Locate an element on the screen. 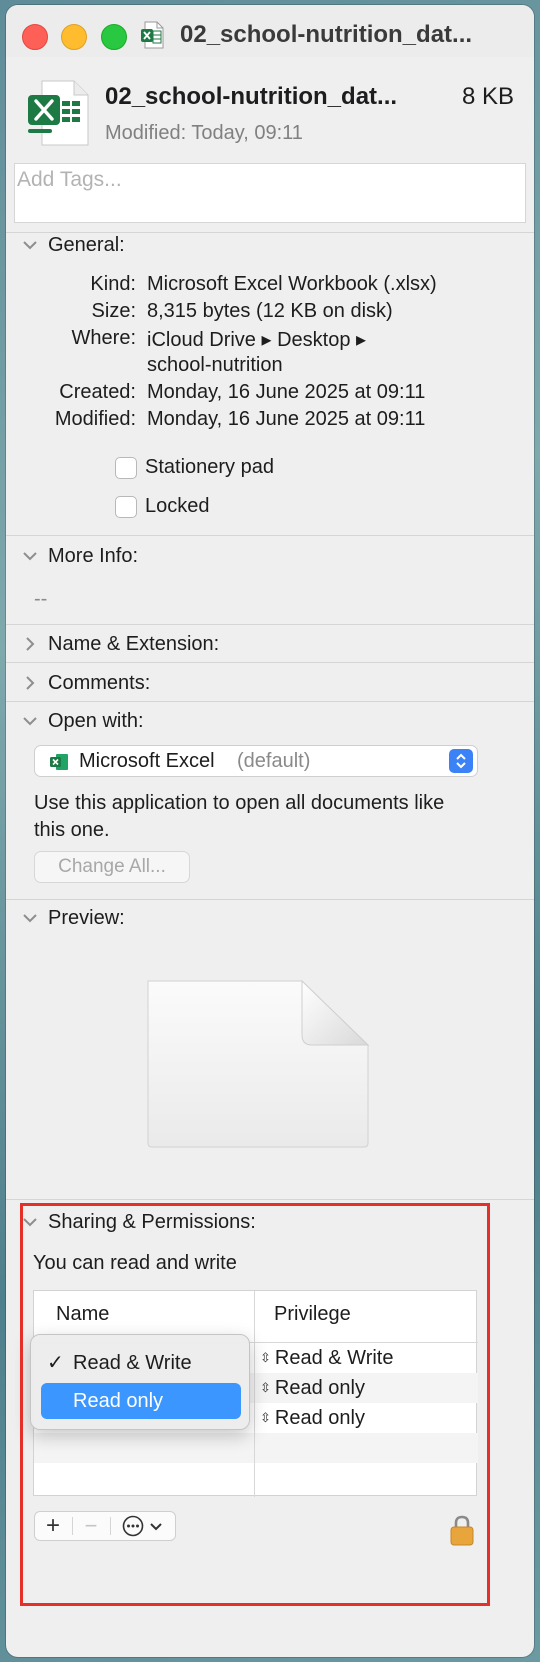 Image resolution: width=540 pixels, height=1662 pixels. where-label: Where: is located at coordinates (103, 338).